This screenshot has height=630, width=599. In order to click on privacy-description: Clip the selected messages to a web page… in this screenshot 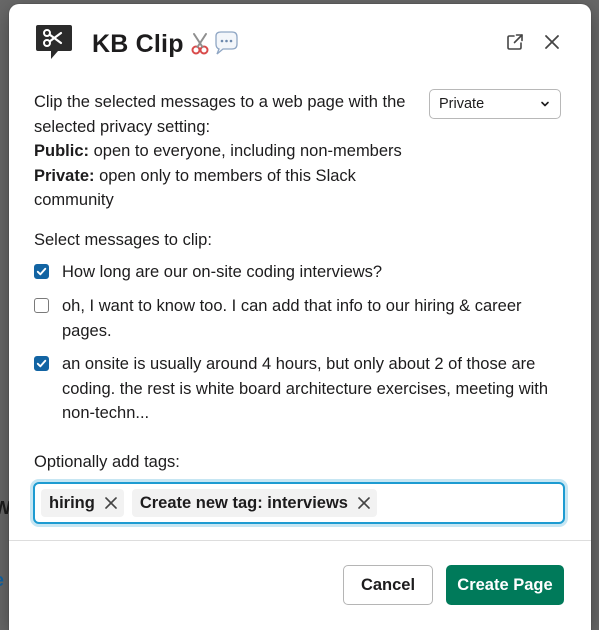, I will do `click(231, 151)`.